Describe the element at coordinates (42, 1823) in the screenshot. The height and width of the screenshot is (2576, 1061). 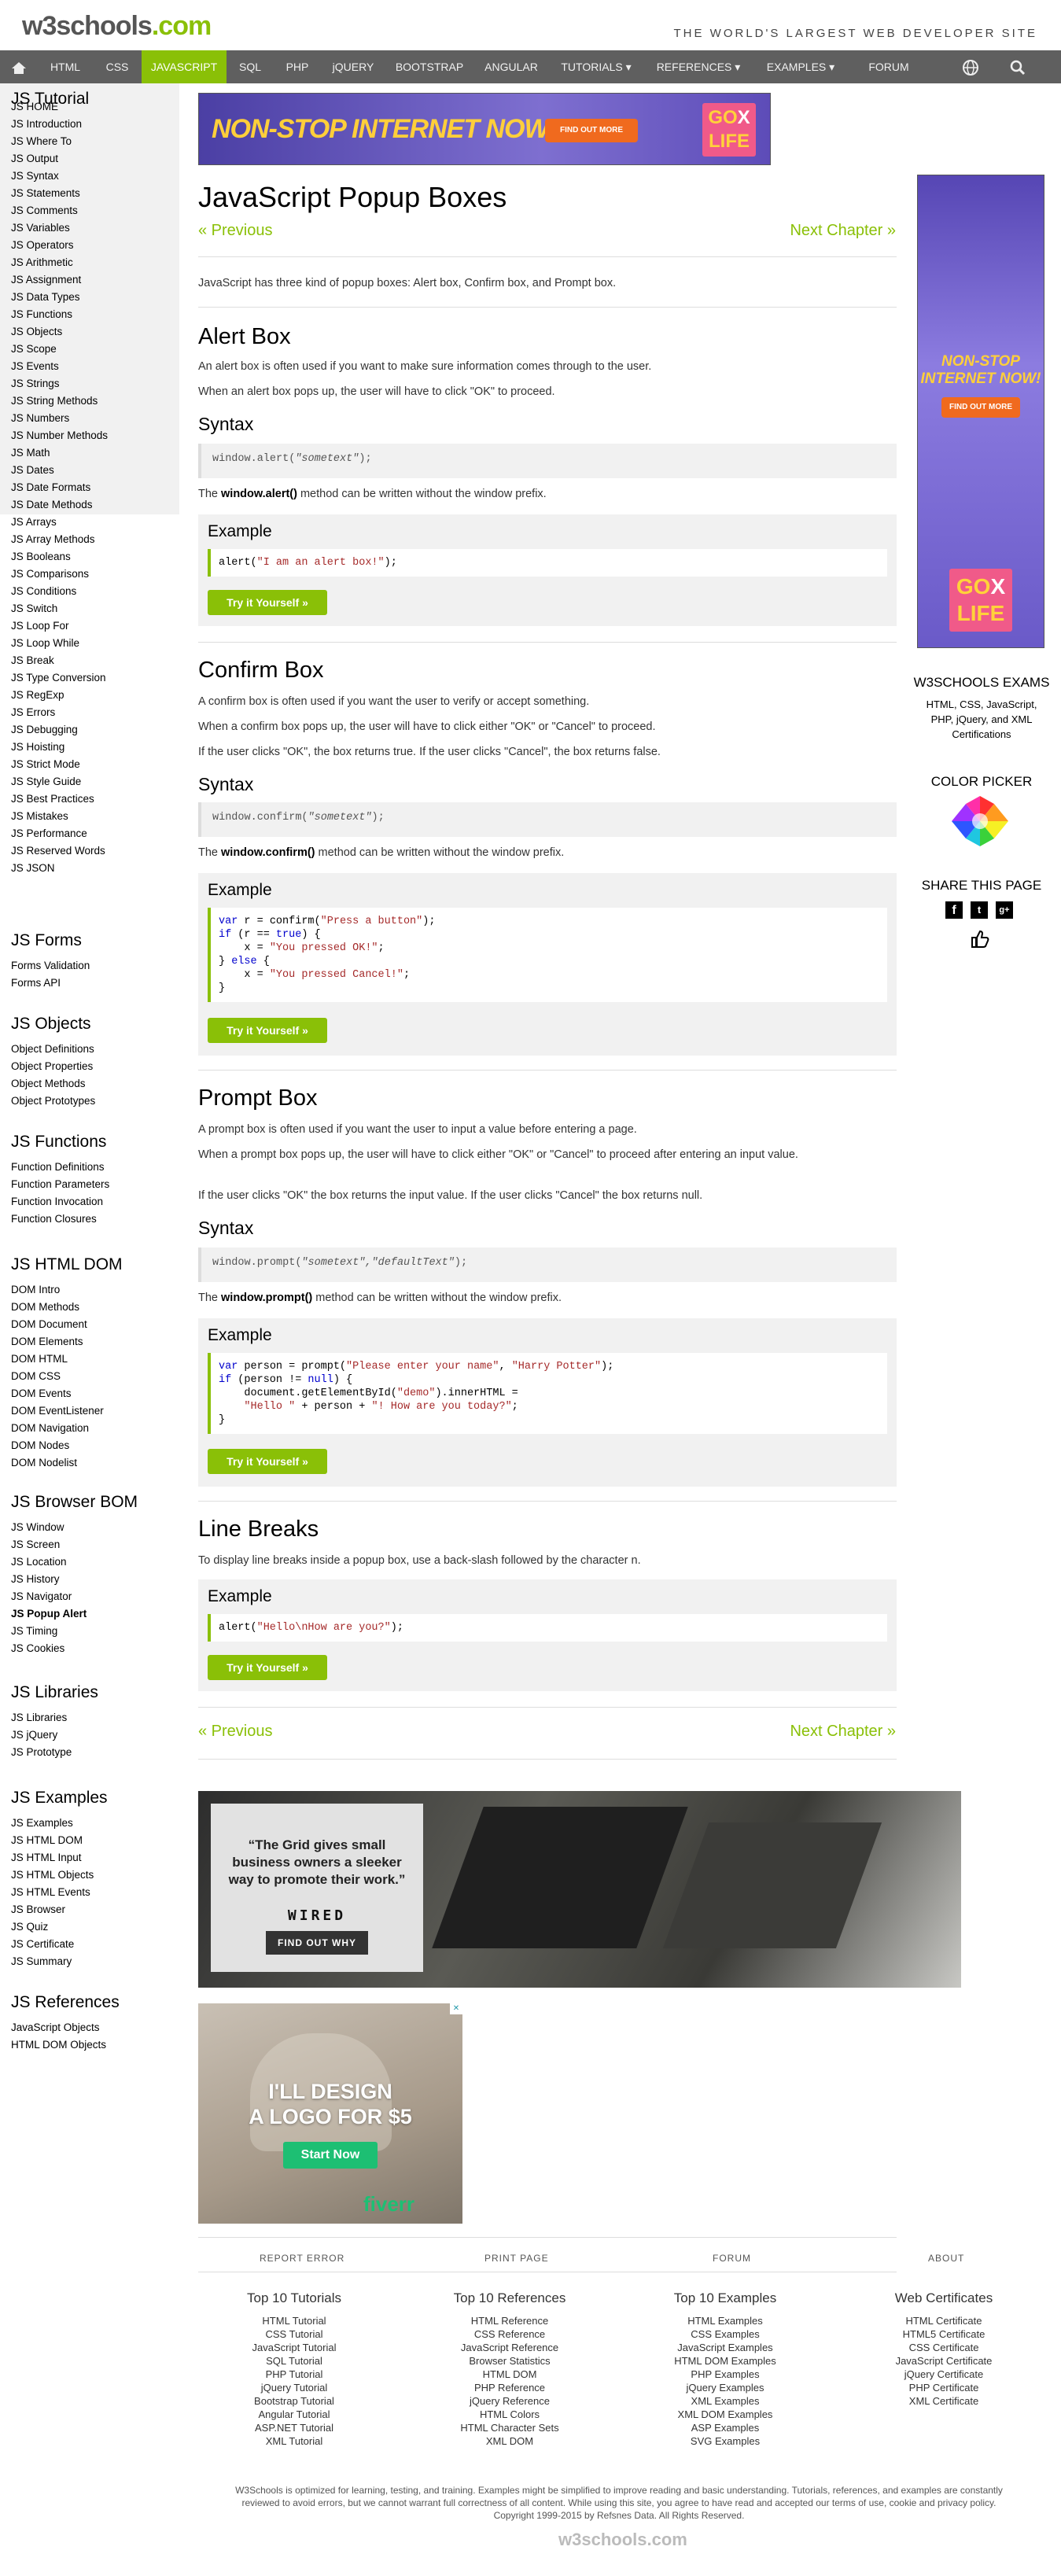
I see `sidebar-item: JS Examples` at that location.